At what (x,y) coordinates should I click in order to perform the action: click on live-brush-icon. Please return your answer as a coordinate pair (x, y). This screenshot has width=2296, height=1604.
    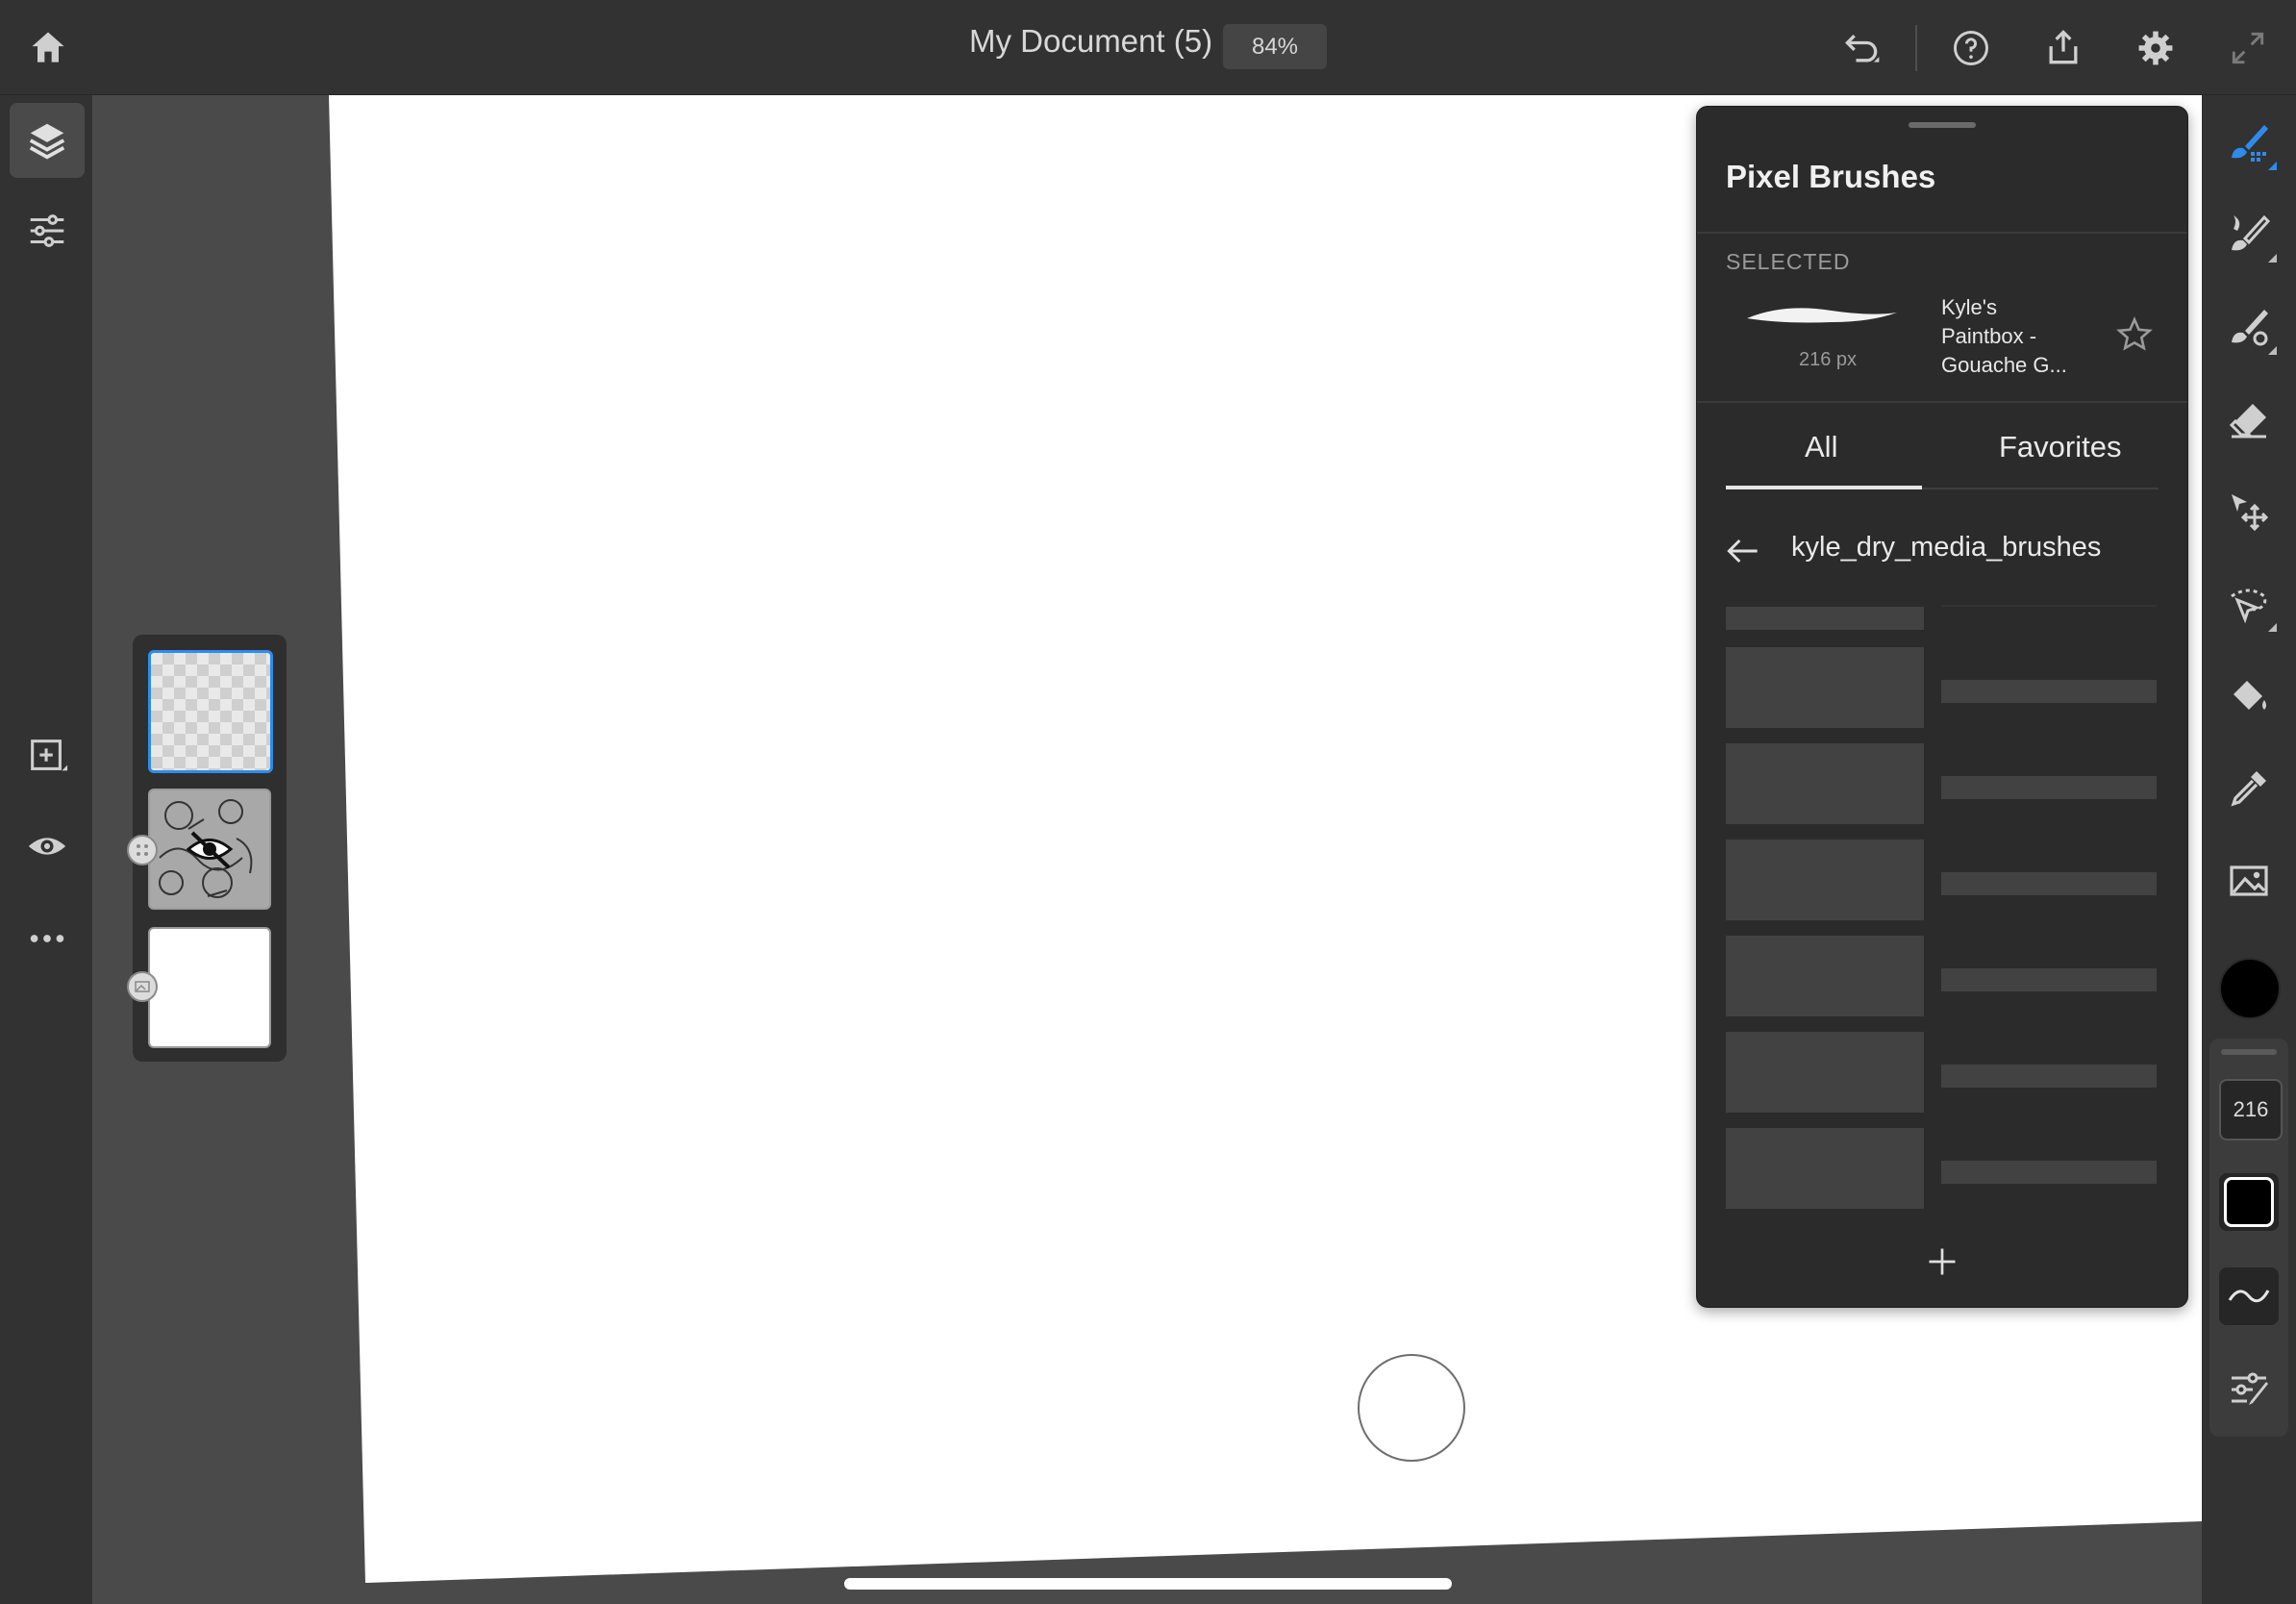
    Looking at the image, I should click on (2251, 232).